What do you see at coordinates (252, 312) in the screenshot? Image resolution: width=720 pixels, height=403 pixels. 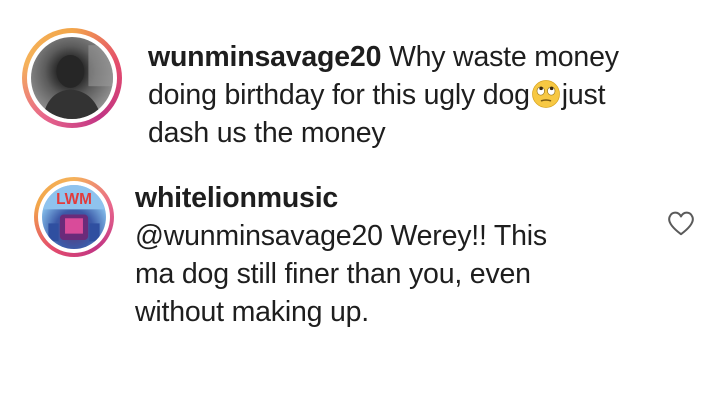 I see `comment-body-line3: without making up.` at bounding box center [252, 312].